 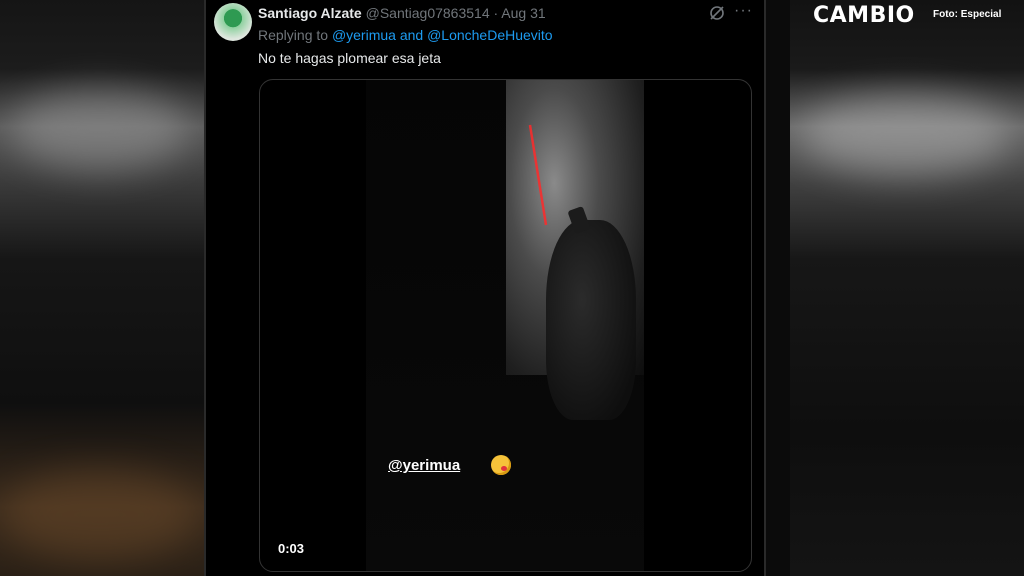 I want to click on cambio-logo: CAMBIO, so click(x=864, y=15).